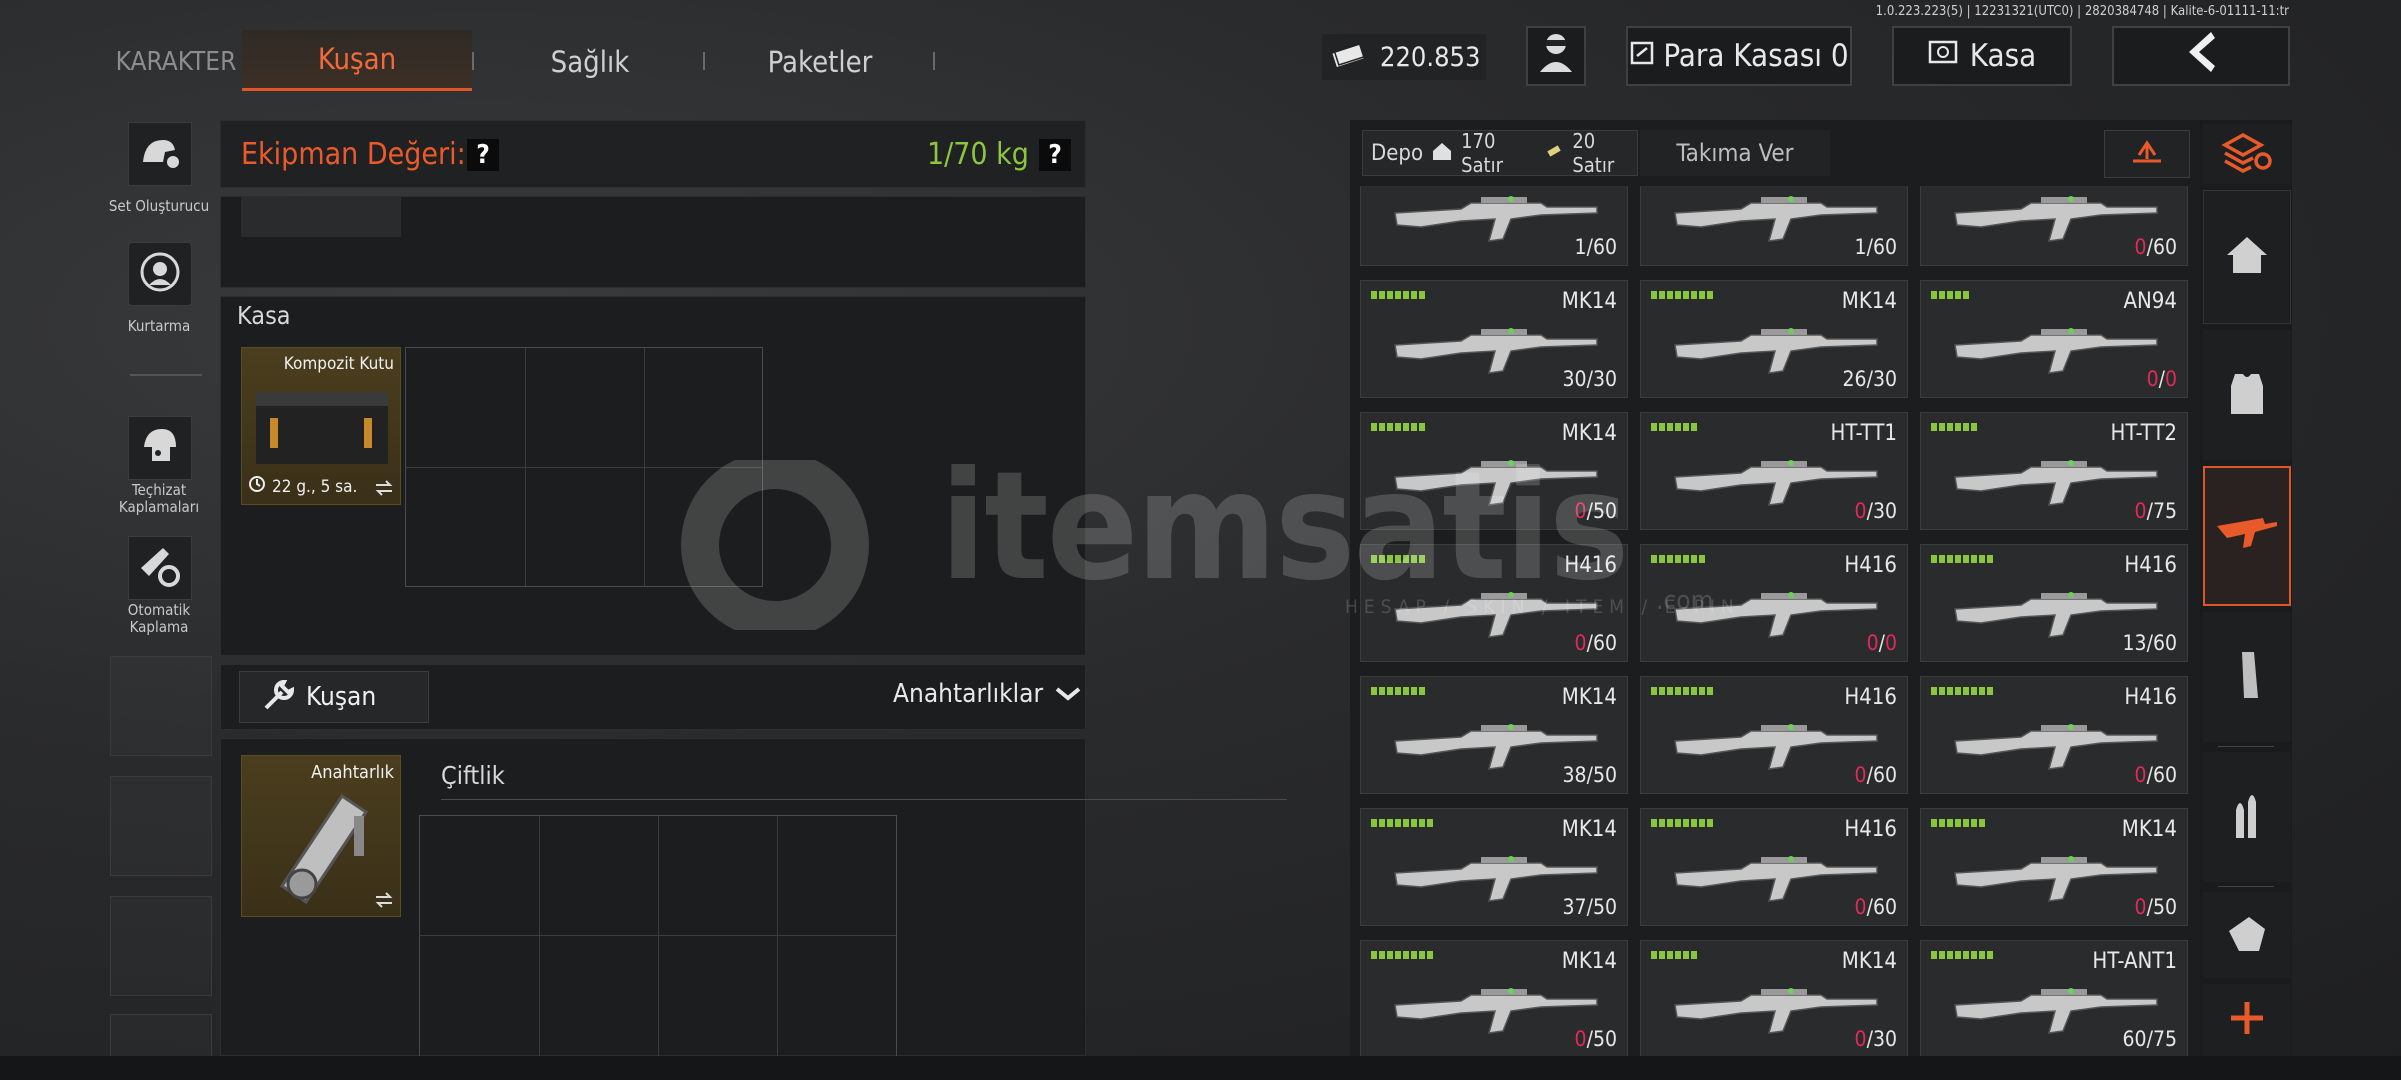  I want to click on sell-ammo-label: 20 Satır, so click(1604, 153).